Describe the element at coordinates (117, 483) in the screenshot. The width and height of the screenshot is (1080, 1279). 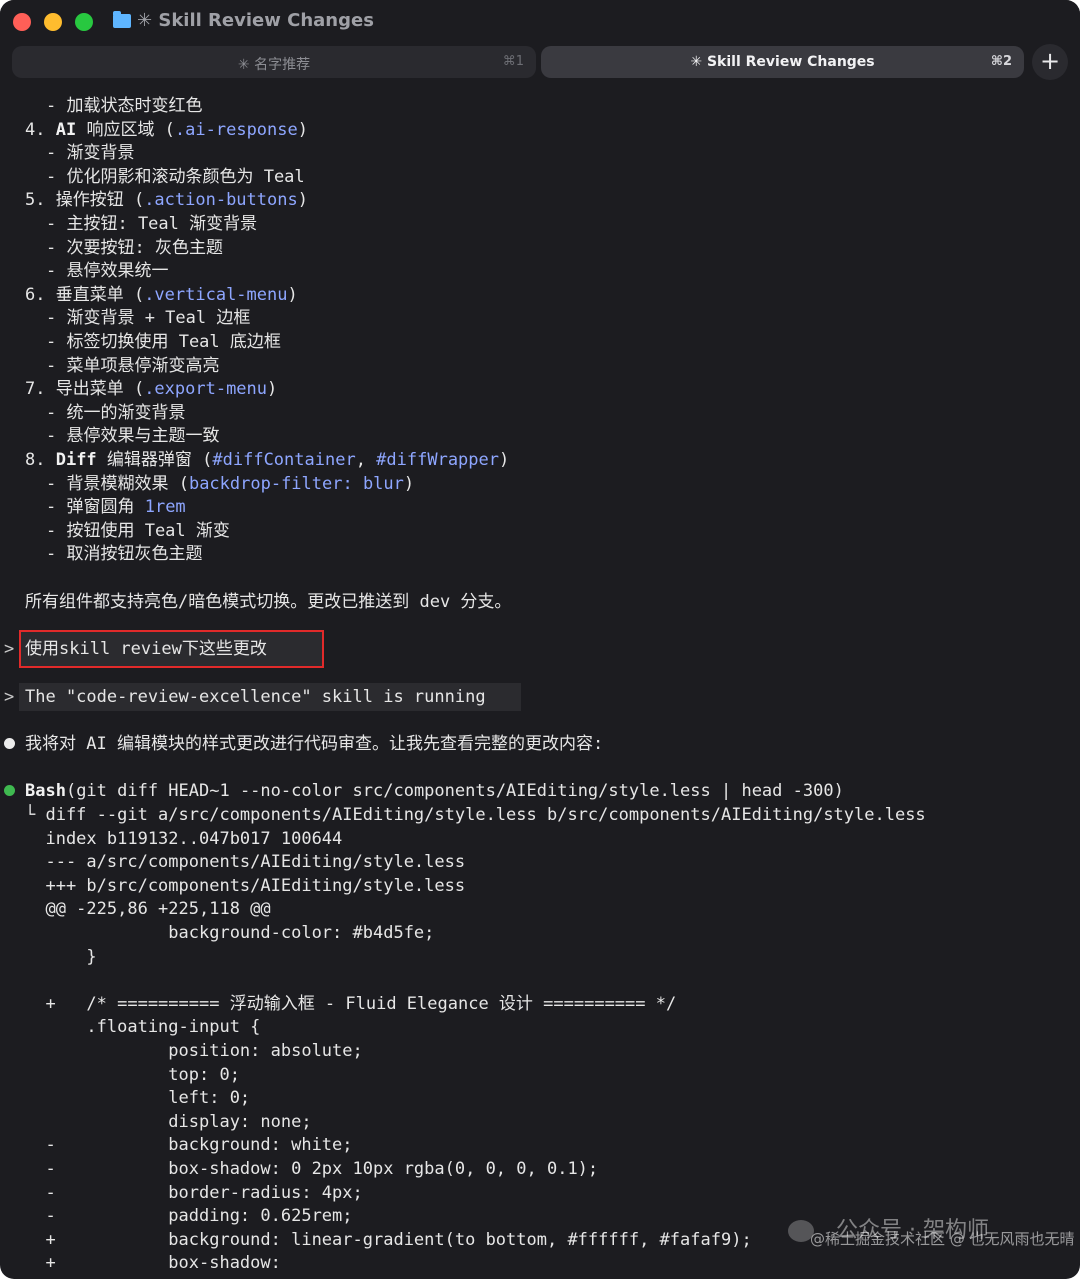
I see `summary-text: - 背景模糊效果 (` at that location.